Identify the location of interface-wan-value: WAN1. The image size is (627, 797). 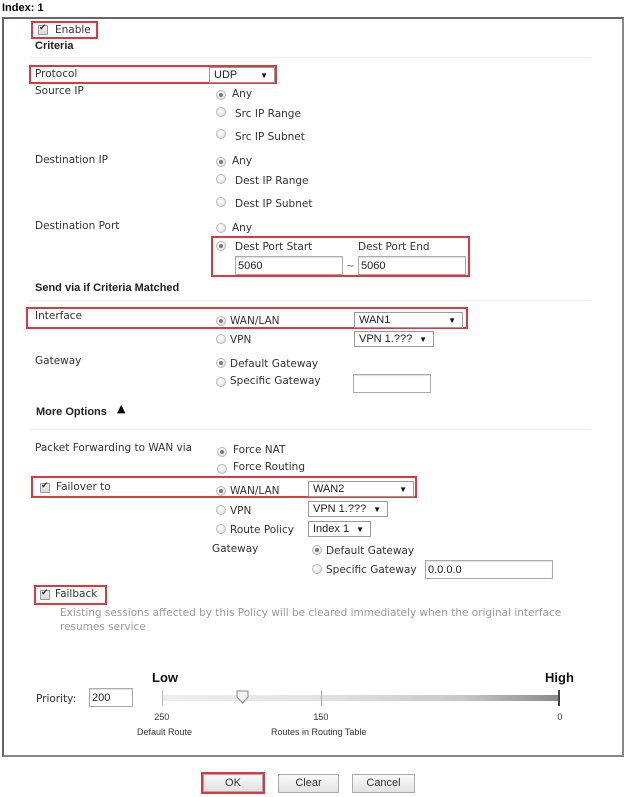
(375, 320).